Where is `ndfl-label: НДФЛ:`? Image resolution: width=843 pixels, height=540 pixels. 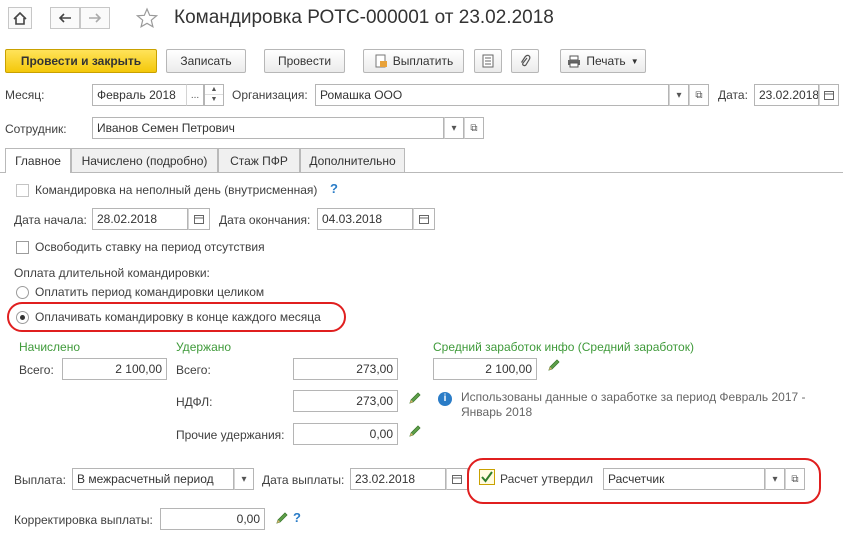
ndfl-label: НДФЛ: is located at coordinates (194, 402).